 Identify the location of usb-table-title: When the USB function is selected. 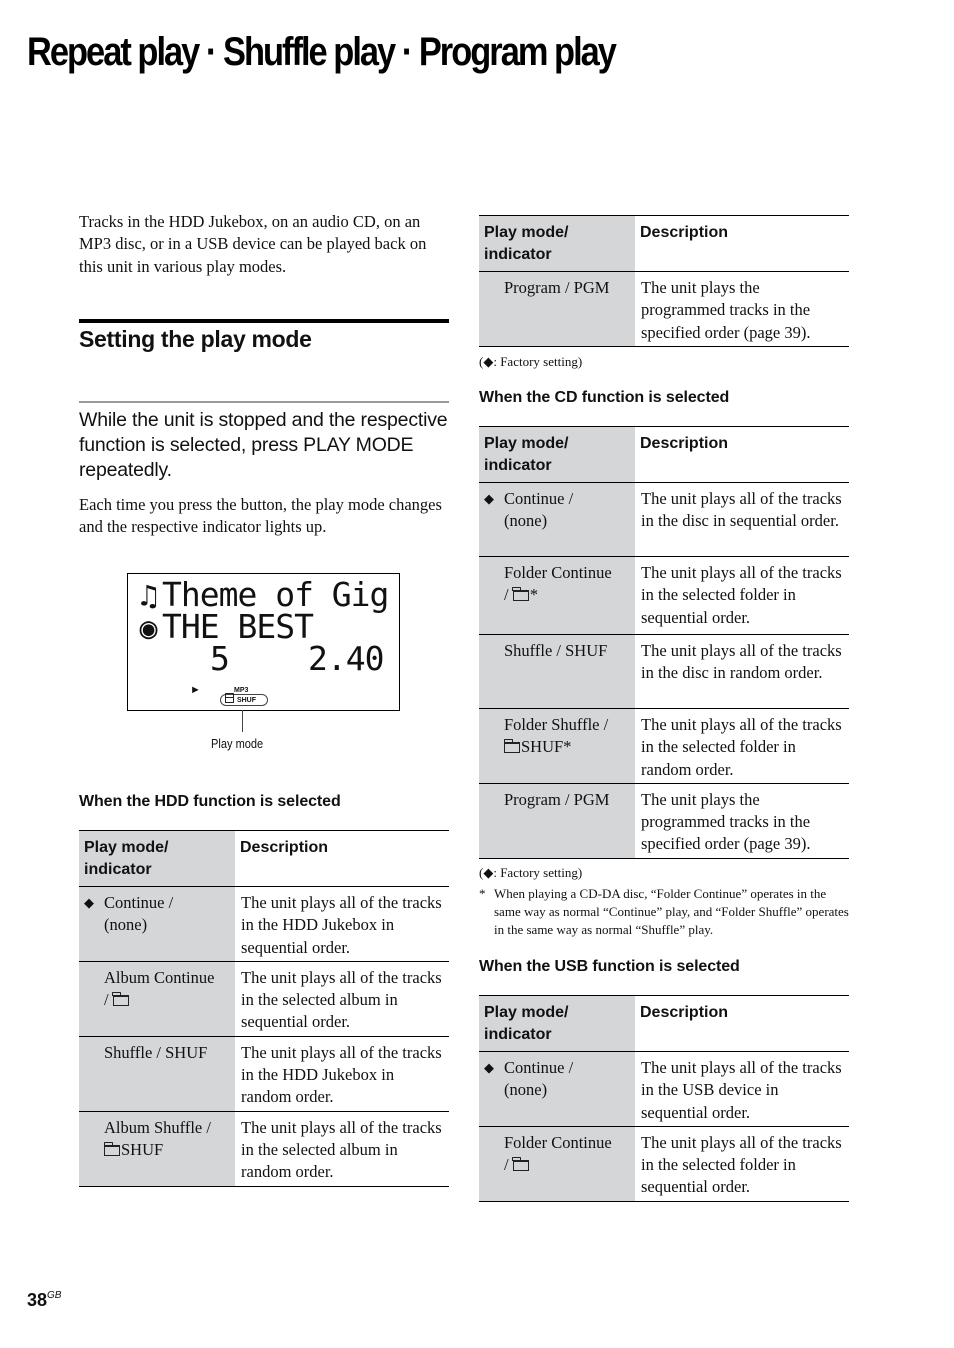
(609, 966).